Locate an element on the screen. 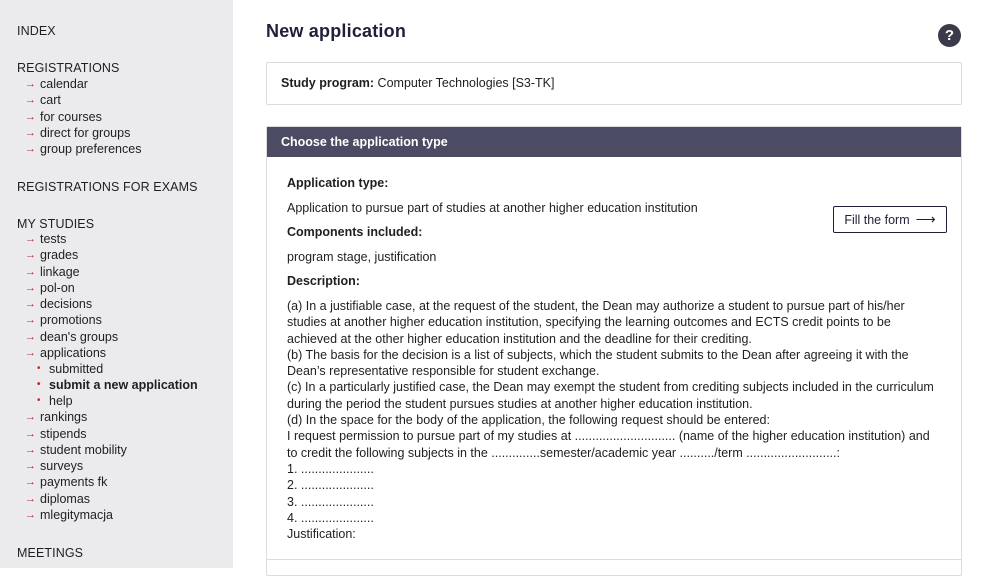 This screenshot has height=576, width=987. sidebar-item-grades: → grades is located at coordinates (111, 255).